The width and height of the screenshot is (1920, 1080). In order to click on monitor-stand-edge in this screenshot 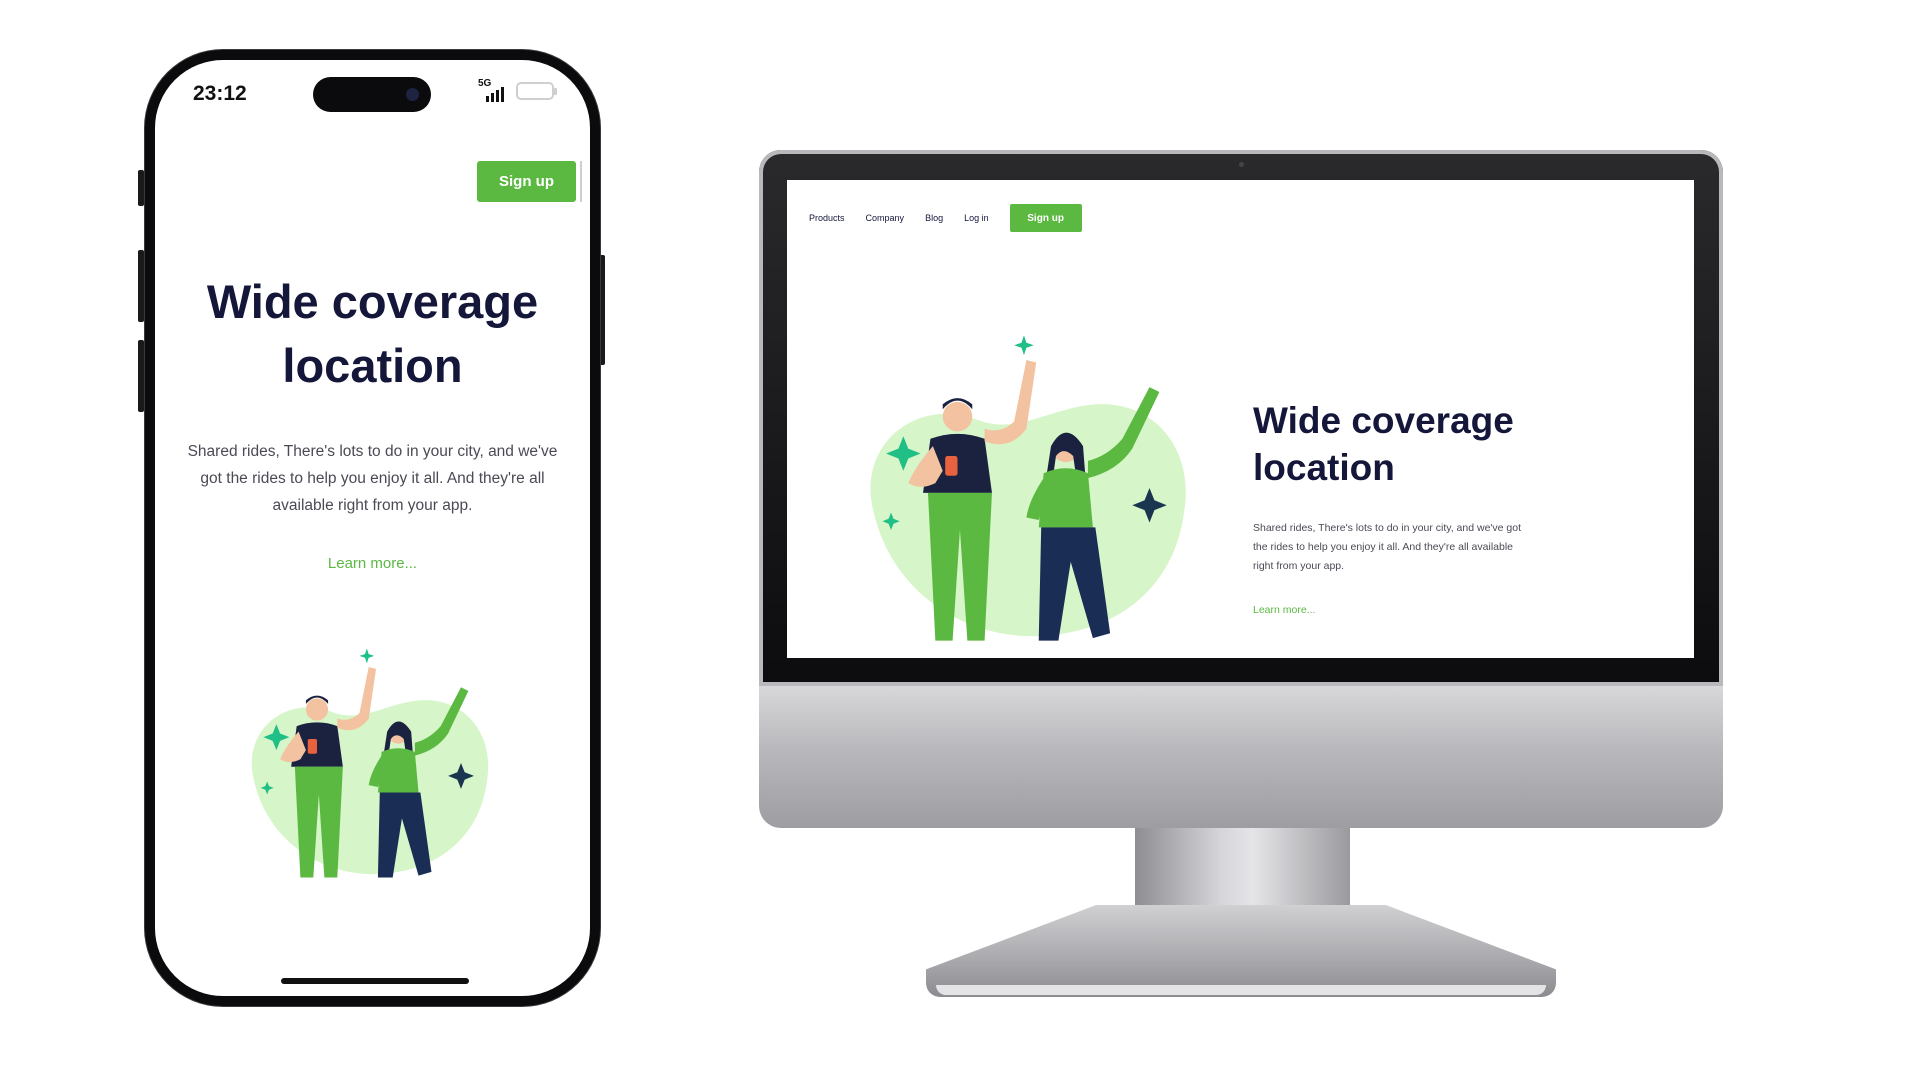, I will do `click(1241, 990)`.